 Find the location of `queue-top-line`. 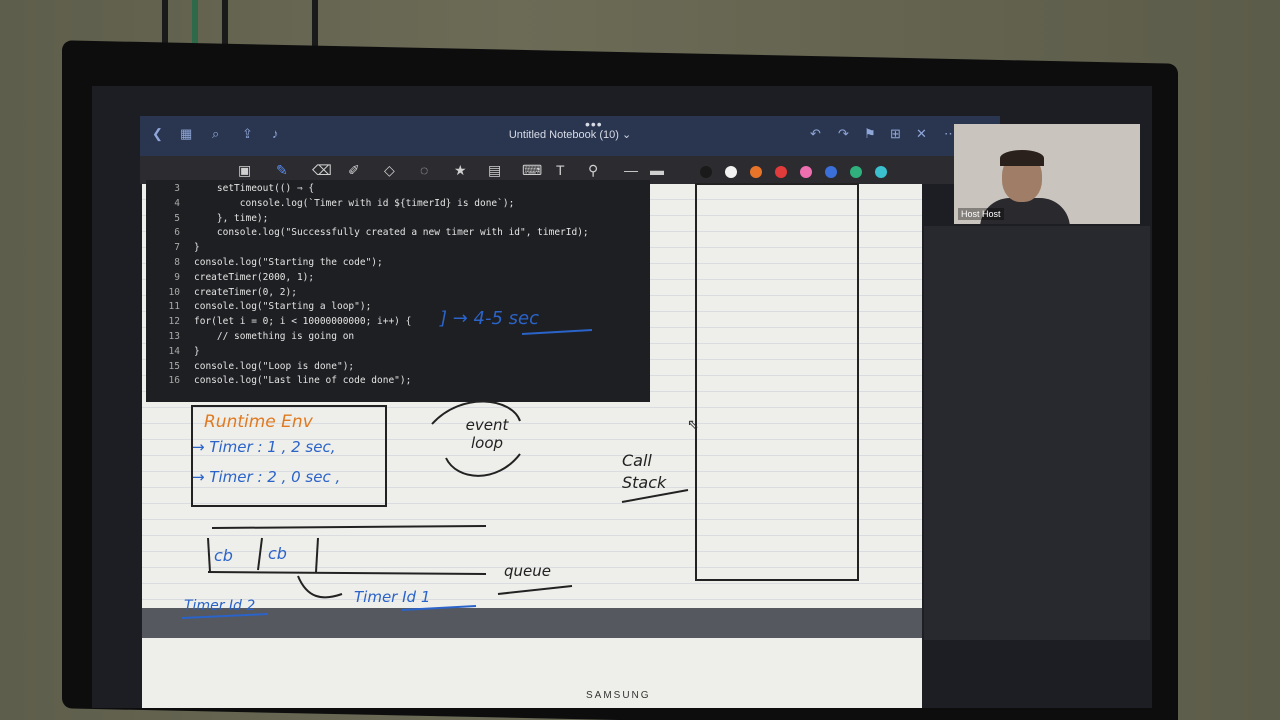

queue-top-line is located at coordinates (349, 527).